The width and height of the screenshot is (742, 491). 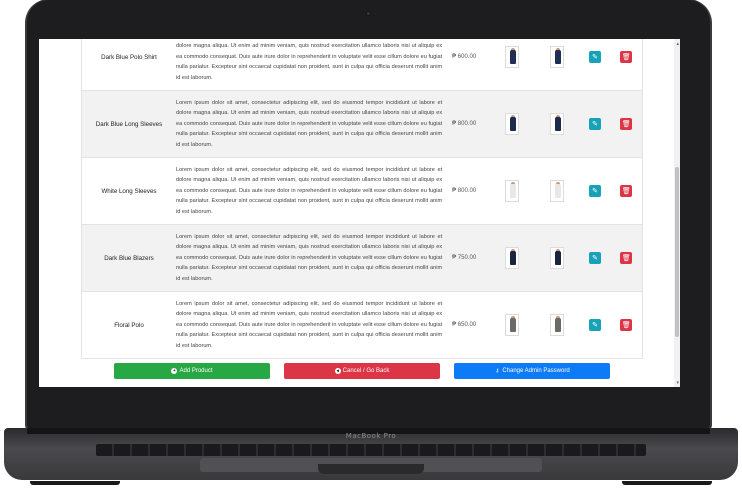 I want to click on change-admin-password-button: ⚷ Change Admin Password, so click(x=532, y=371).